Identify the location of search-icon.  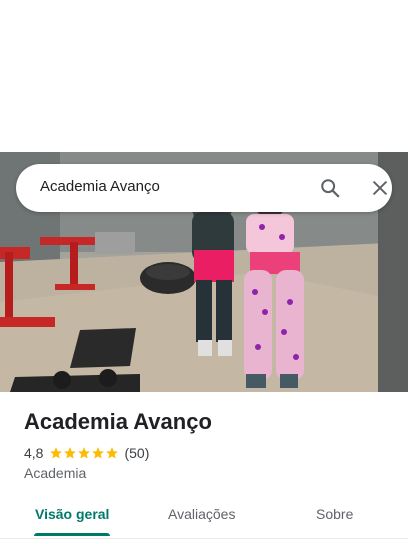
(330, 188).